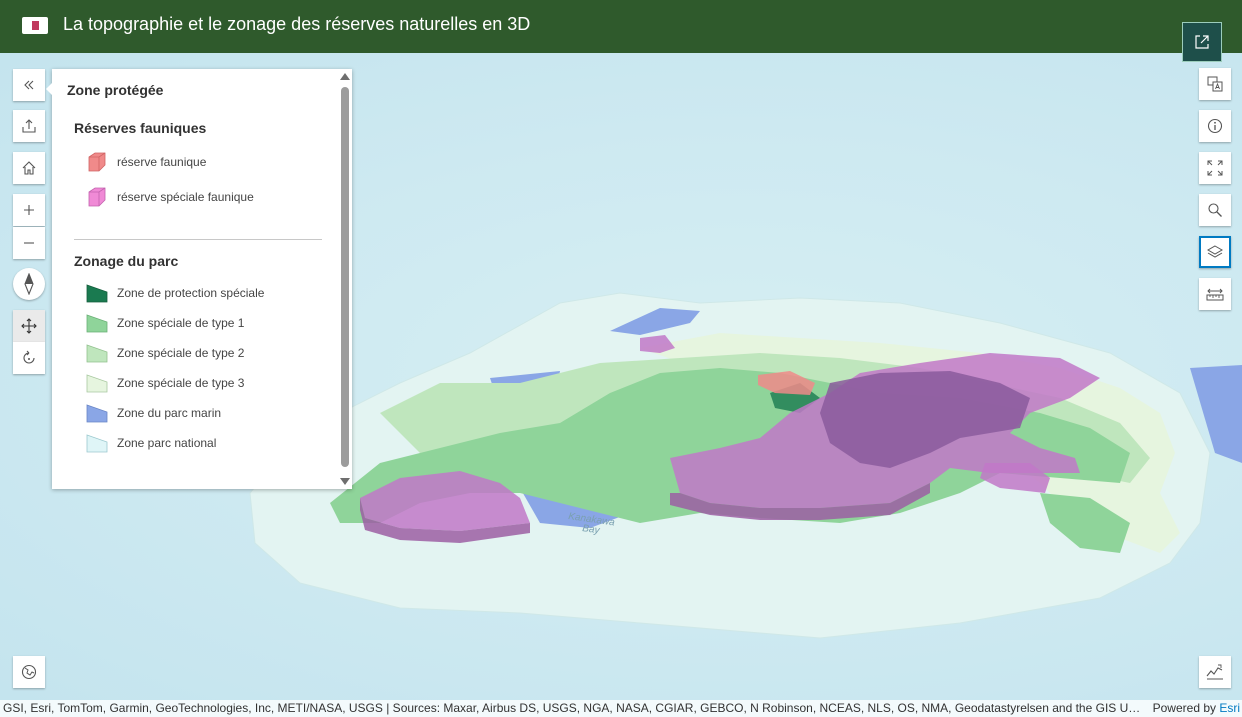 The image size is (1242, 717). I want to click on home-button, so click(29, 168).